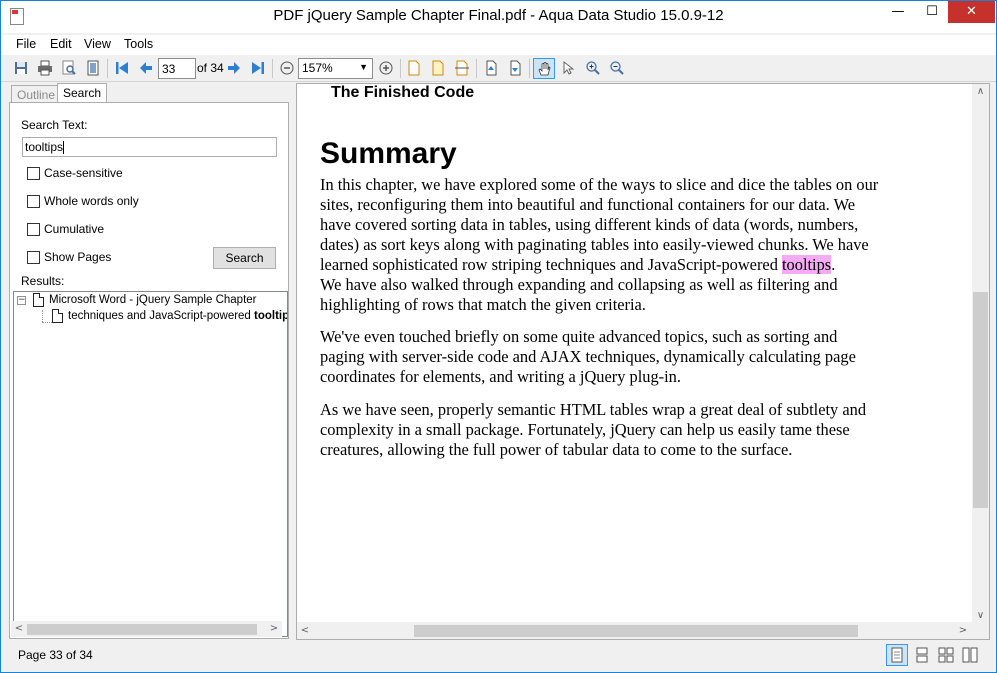 The image size is (997, 673). What do you see at coordinates (74, 229) in the screenshot?
I see `cumulative-label: Cumulative` at bounding box center [74, 229].